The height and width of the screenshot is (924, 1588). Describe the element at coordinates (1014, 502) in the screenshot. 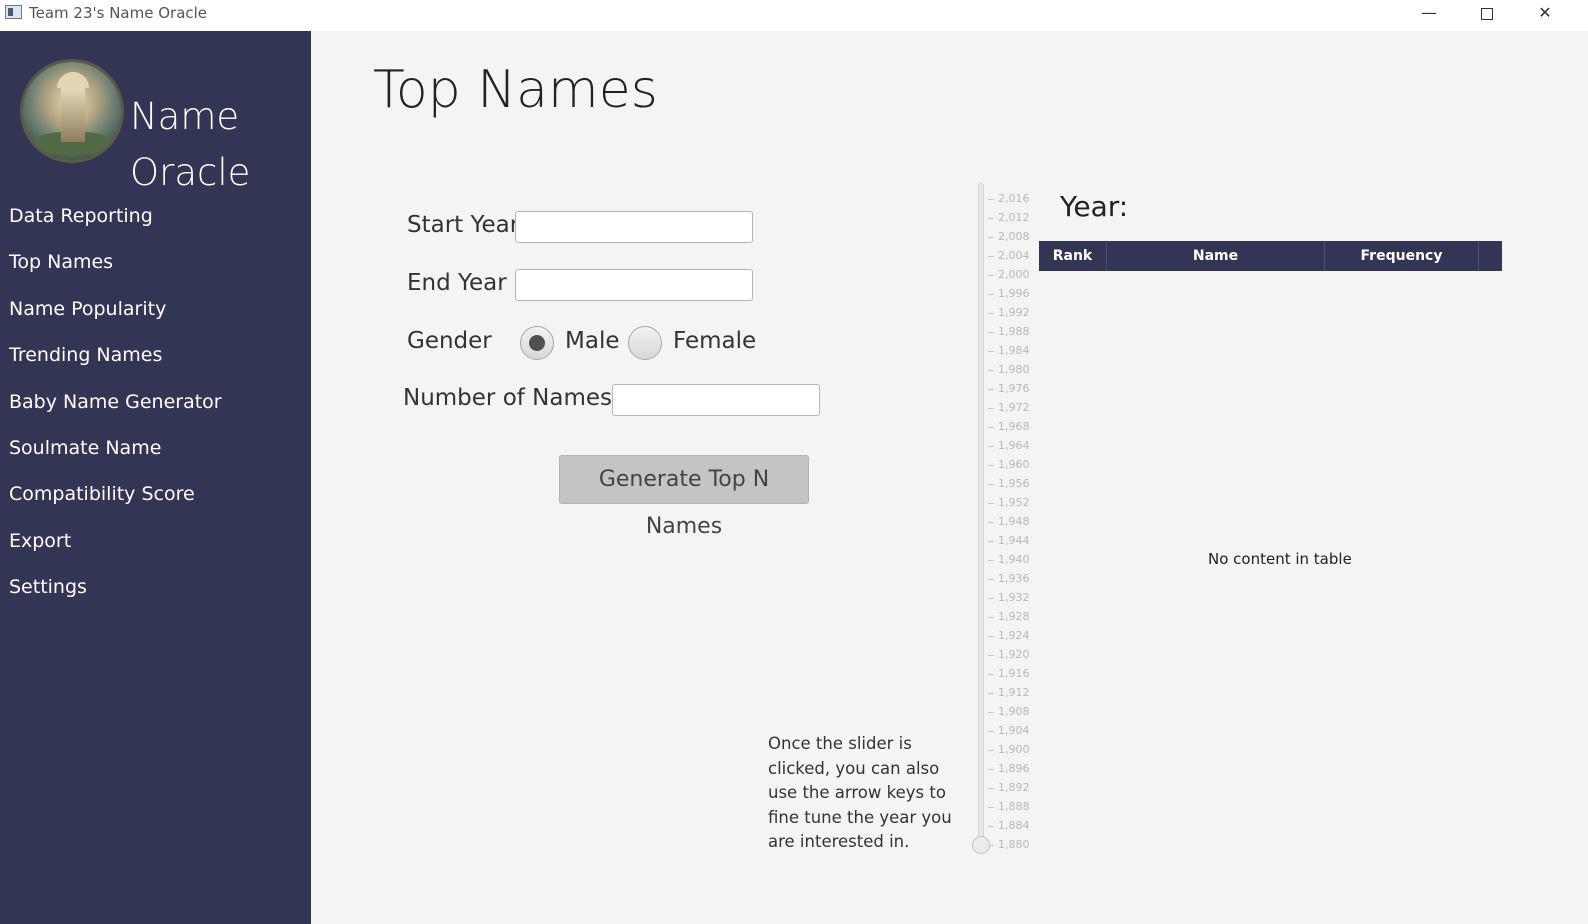

I see `slider-tick-label: 1,952` at that location.